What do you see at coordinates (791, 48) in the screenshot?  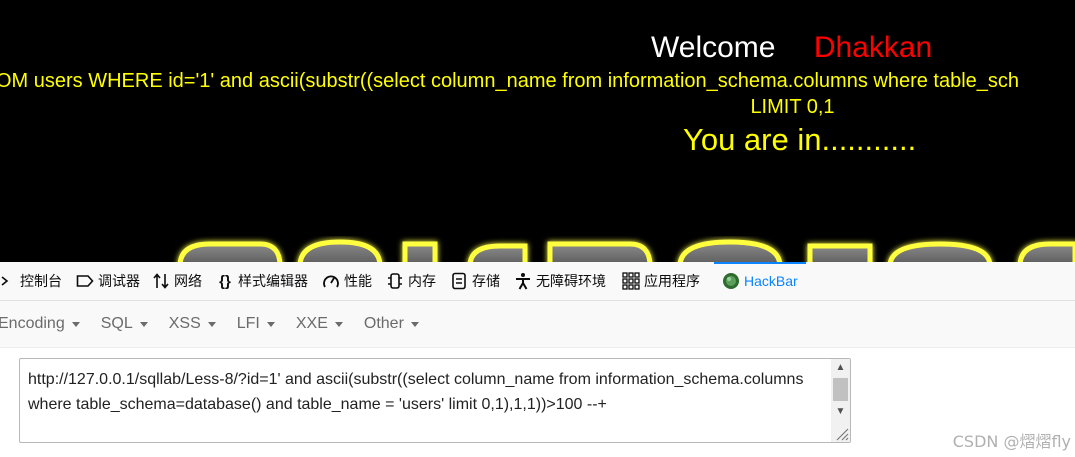 I see `welcome-heading: Welcome Dhakkan` at bounding box center [791, 48].